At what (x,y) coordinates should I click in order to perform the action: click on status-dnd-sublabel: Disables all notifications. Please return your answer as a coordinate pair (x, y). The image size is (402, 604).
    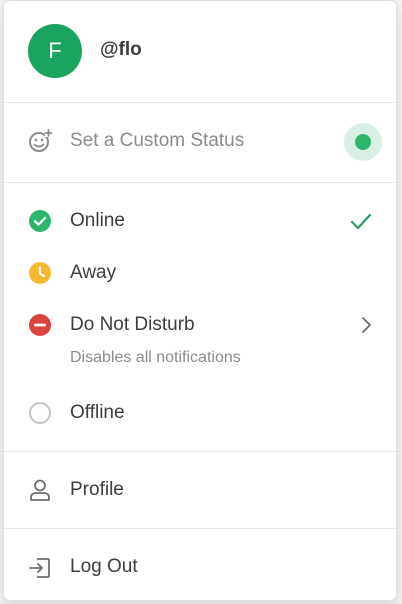
    Looking at the image, I should click on (155, 357).